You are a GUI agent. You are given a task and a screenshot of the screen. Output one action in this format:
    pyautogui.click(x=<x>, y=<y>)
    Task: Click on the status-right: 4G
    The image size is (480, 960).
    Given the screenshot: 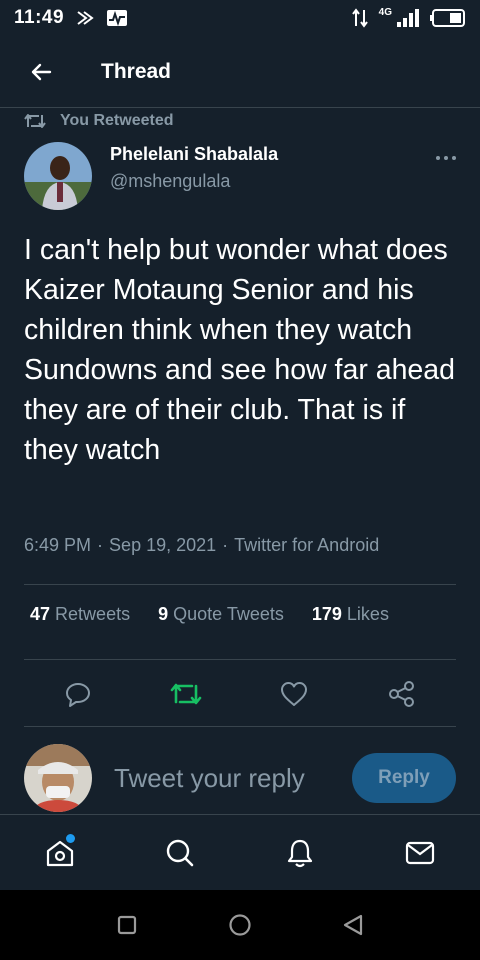 What is the action you would take?
    pyautogui.click(x=408, y=17)
    